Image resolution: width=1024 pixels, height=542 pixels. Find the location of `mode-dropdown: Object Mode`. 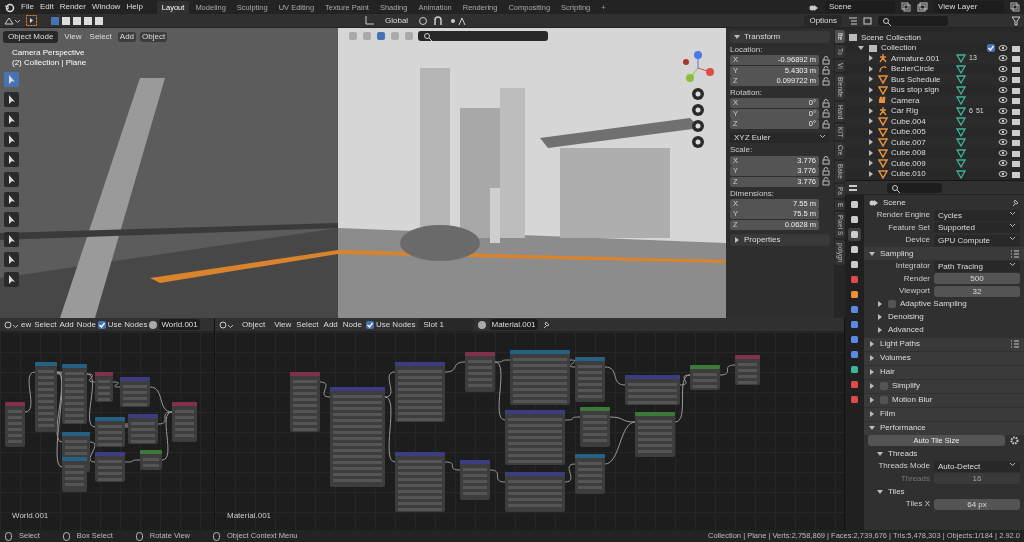

mode-dropdown: Object Mode is located at coordinates (31, 37).